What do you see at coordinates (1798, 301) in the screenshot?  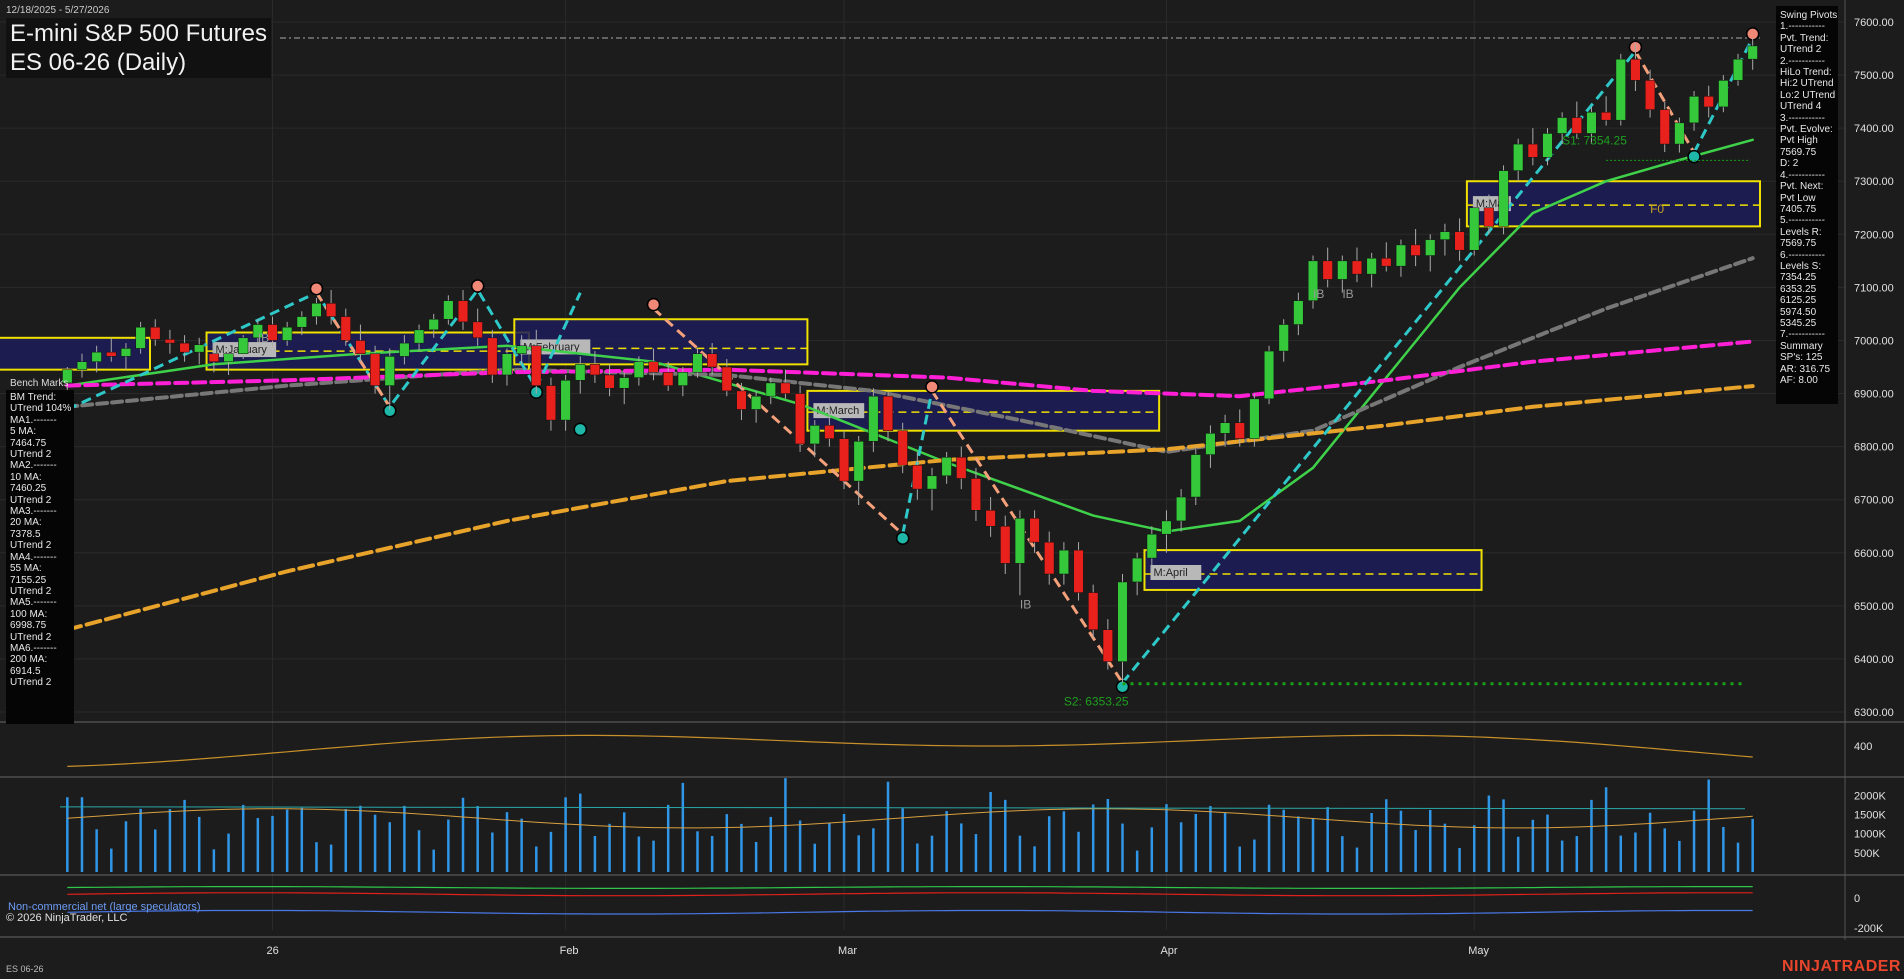 I see `right-panel-line: 6125.25` at bounding box center [1798, 301].